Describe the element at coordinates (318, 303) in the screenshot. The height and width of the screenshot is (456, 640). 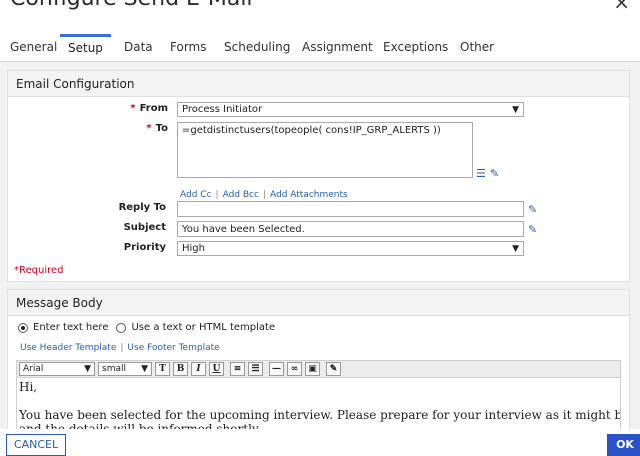
I see `message-body-header: Message Body` at that location.